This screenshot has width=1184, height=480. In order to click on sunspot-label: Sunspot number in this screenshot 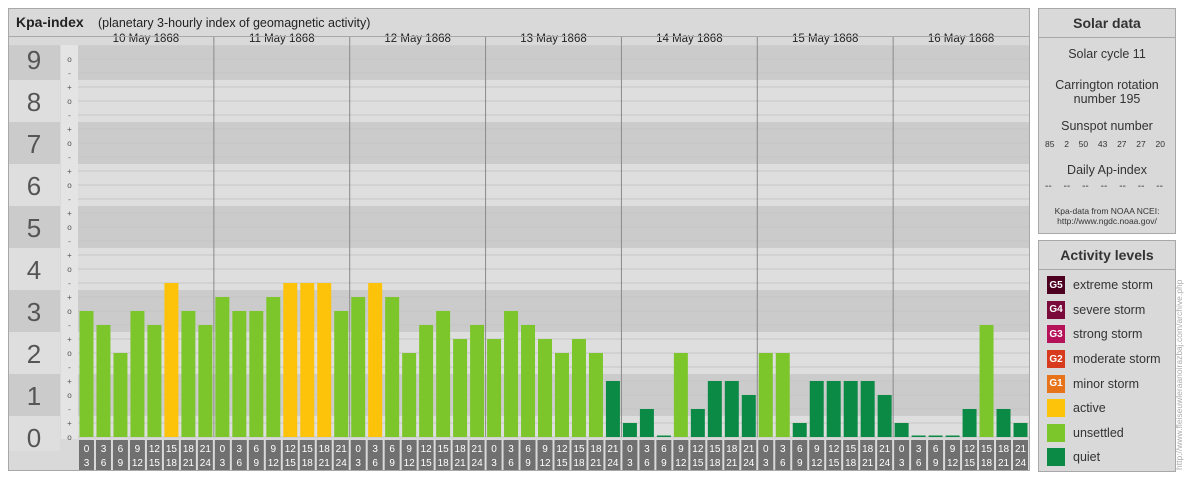, I will do `click(1107, 126)`.